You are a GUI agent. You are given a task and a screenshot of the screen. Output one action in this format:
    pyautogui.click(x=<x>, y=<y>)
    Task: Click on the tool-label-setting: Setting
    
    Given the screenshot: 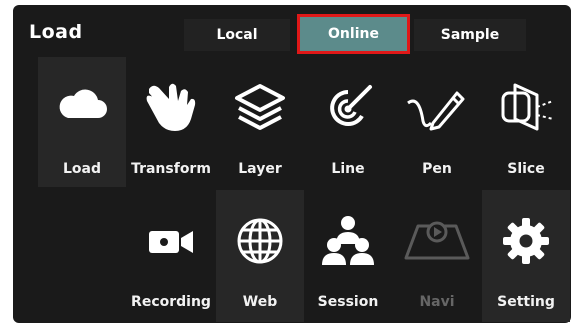 What is the action you would take?
    pyautogui.click(x=526, y=302)
    